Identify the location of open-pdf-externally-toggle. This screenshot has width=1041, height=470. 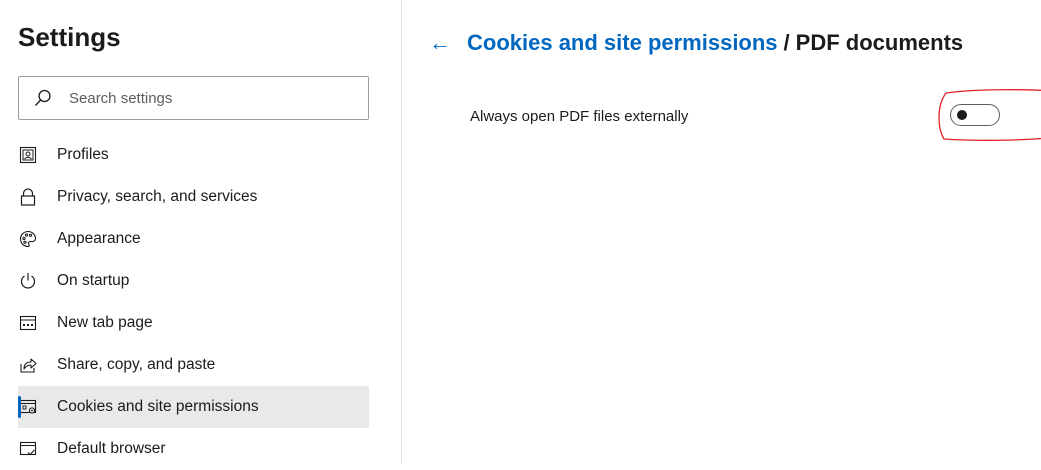
(975, 115).